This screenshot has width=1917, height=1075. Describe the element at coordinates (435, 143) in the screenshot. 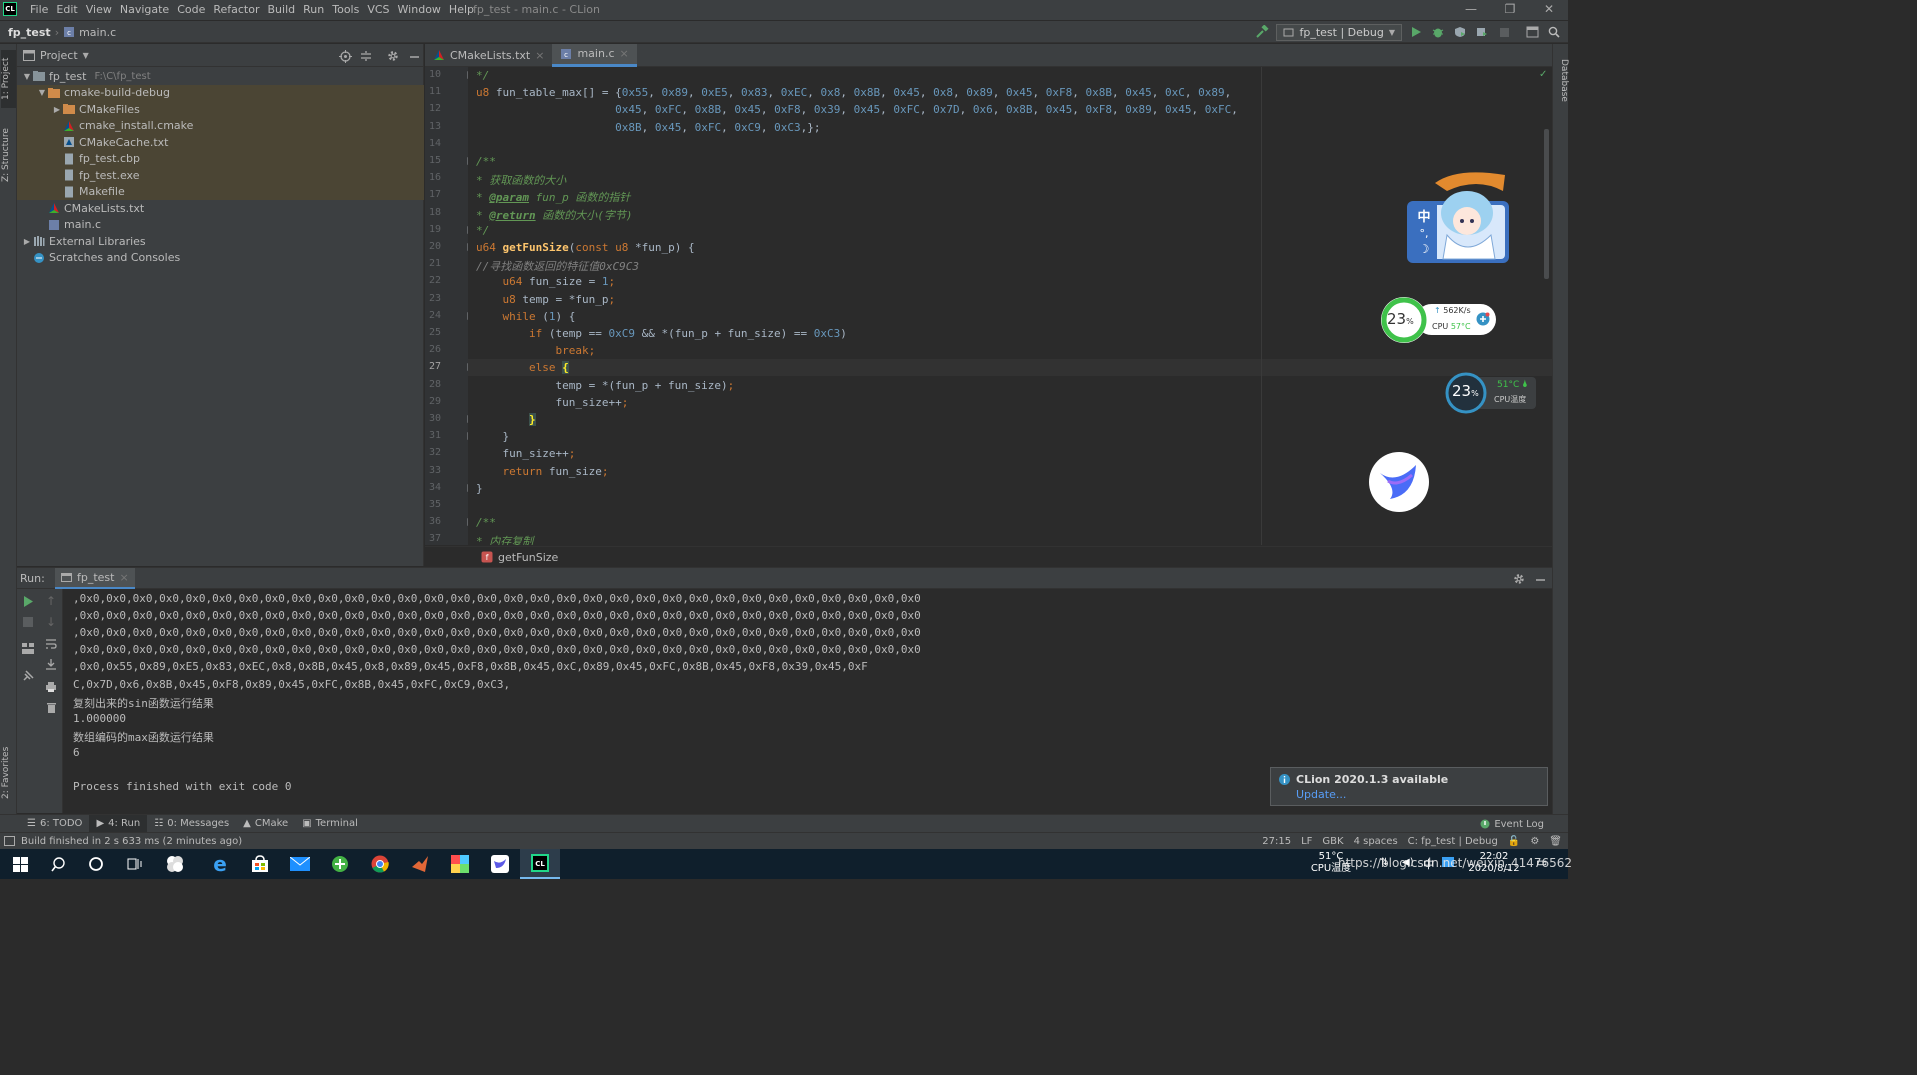

I see `line-number: 14` at that location.